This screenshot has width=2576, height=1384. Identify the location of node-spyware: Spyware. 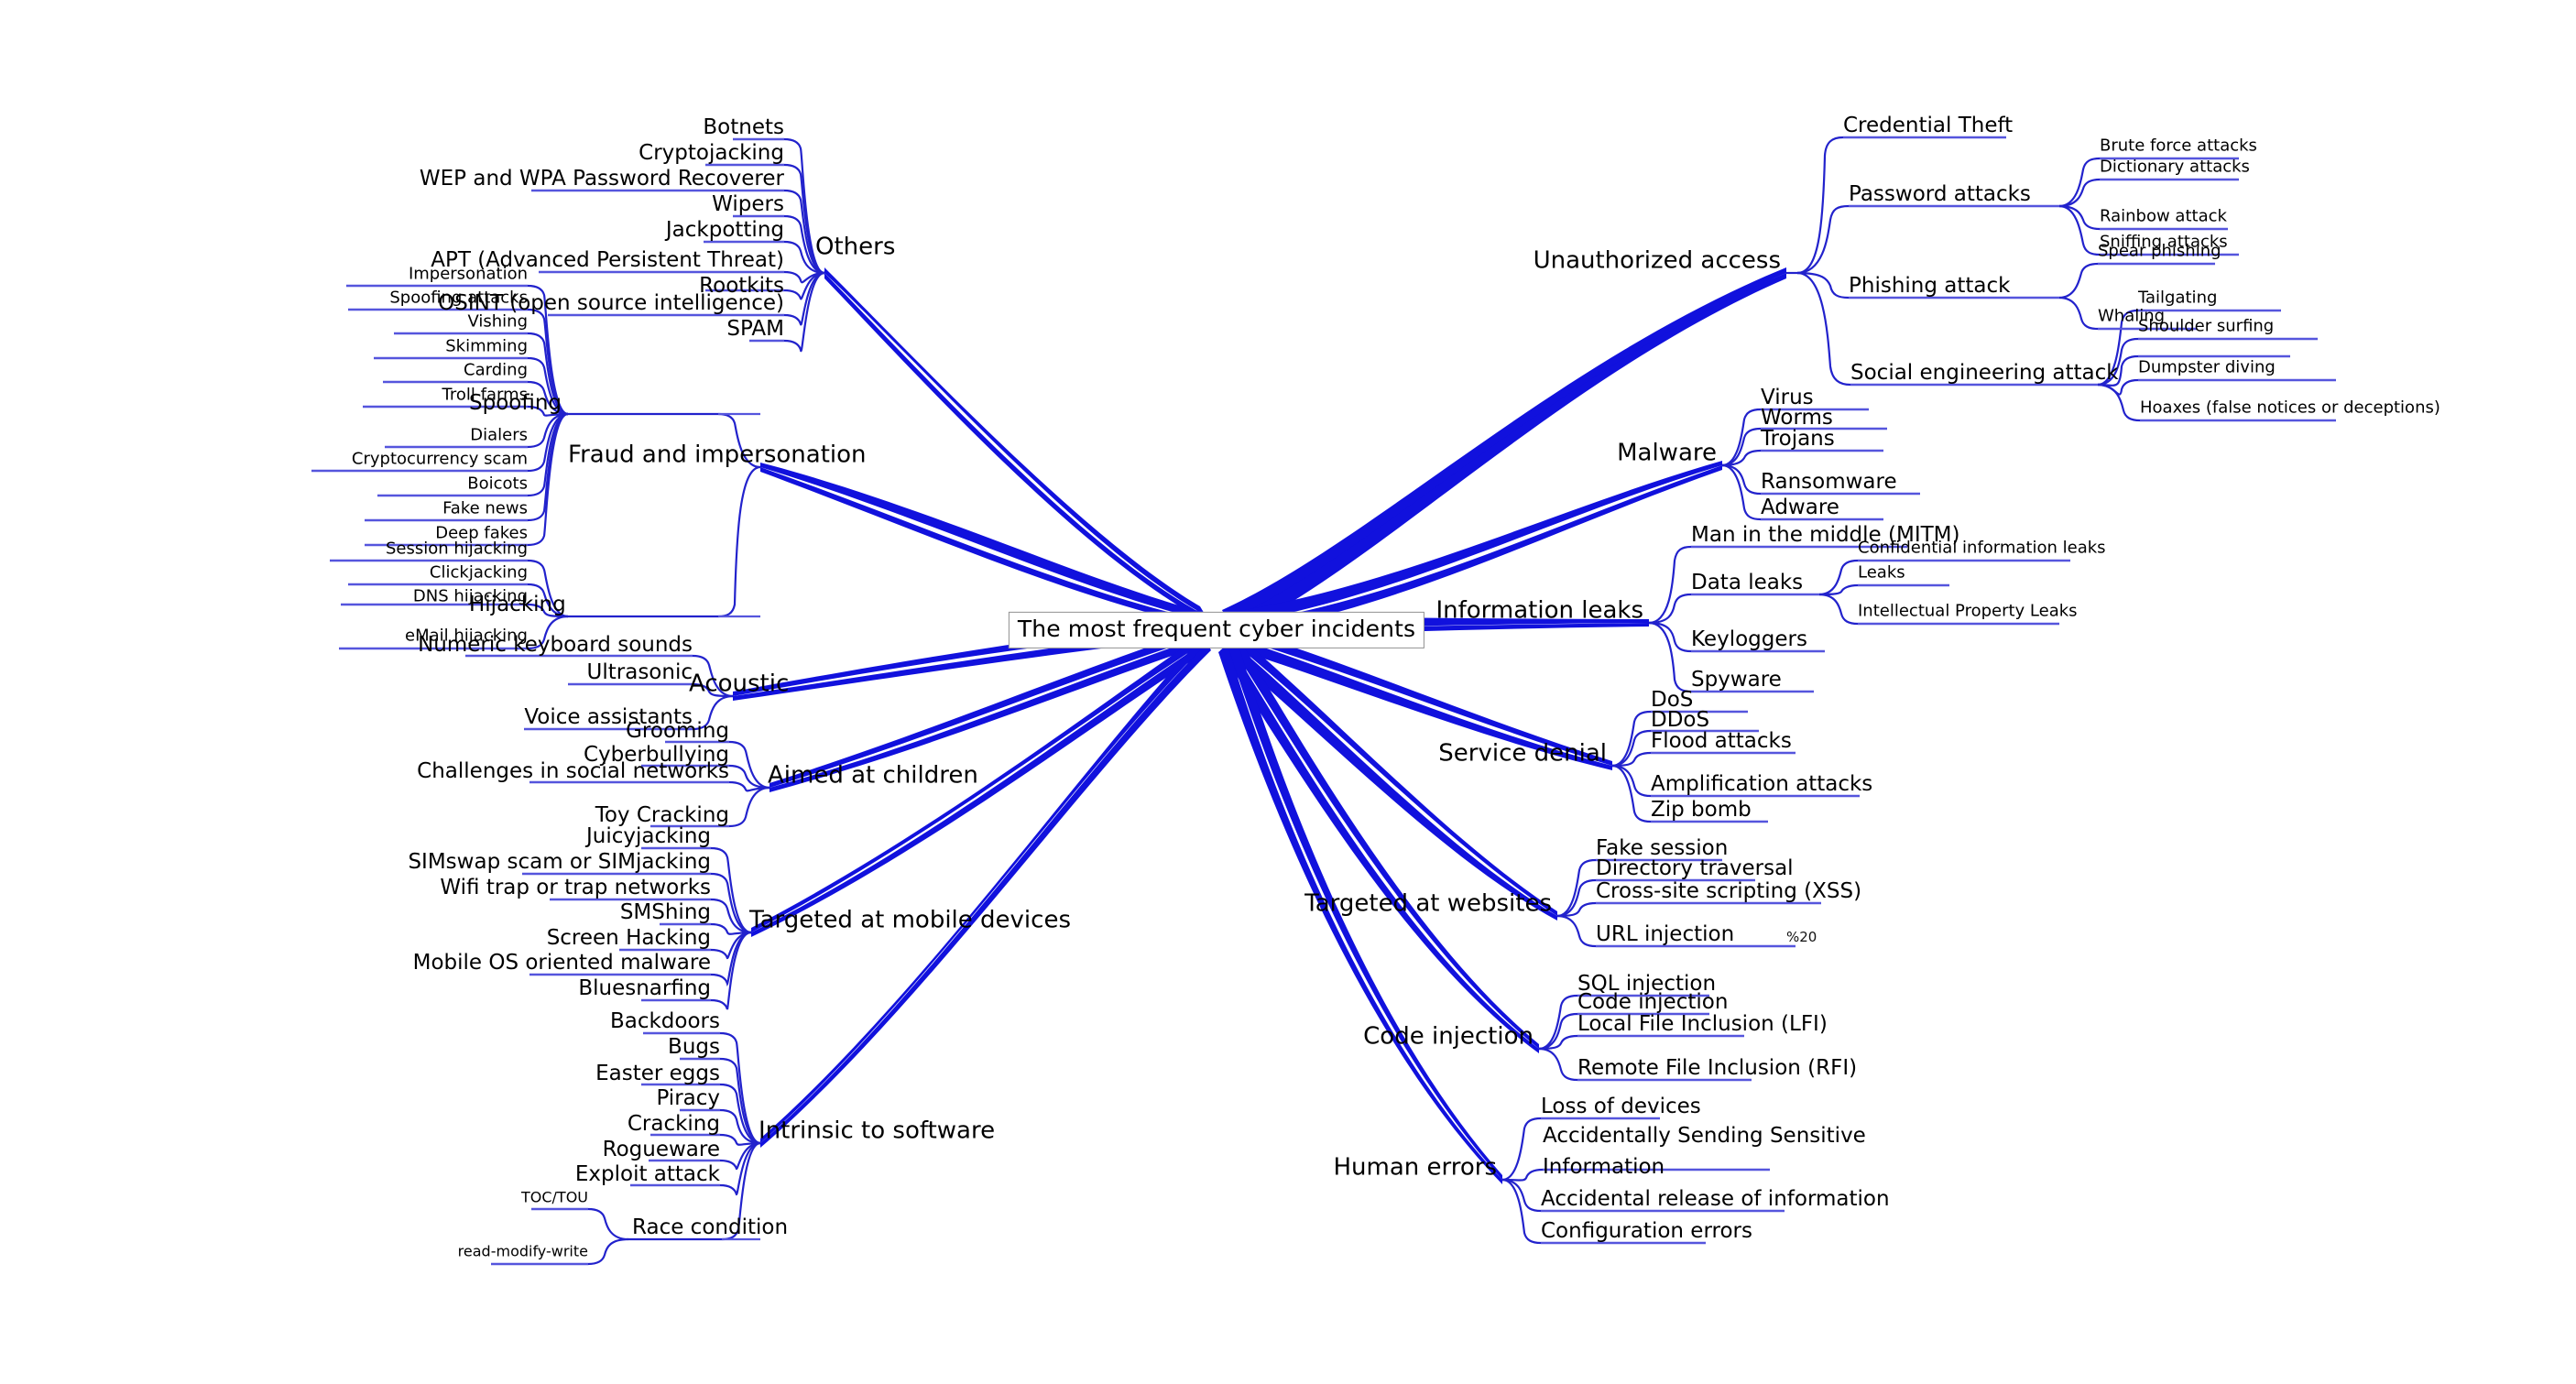
(1737, 680).